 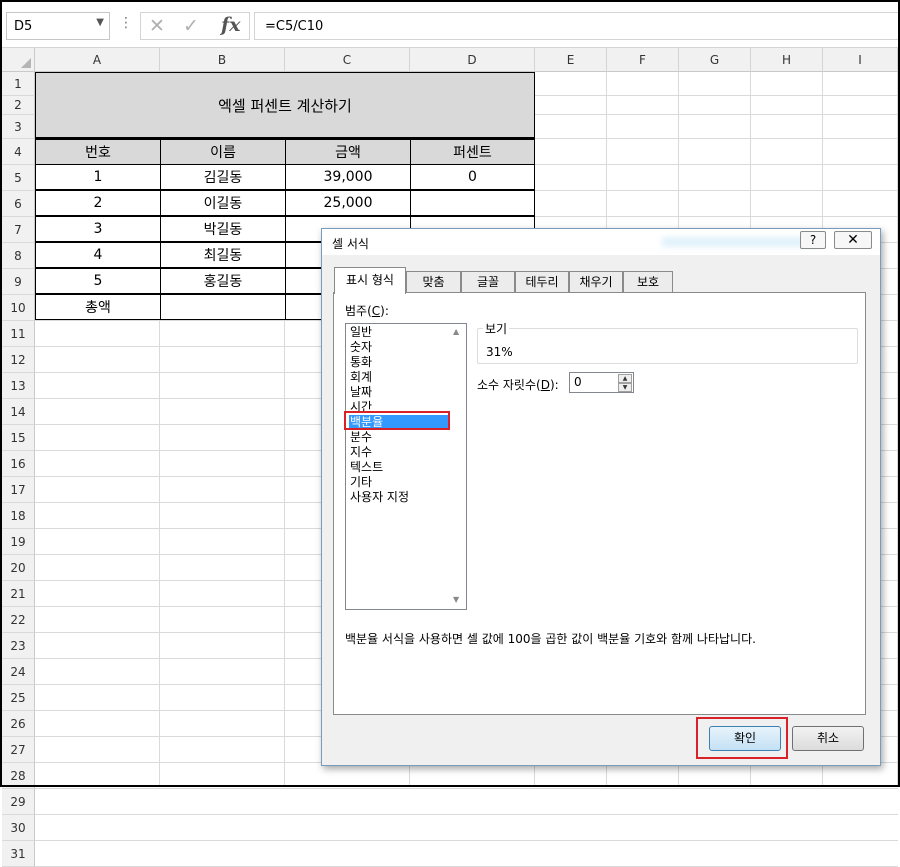 I want to click on cell-amount: 25,000, so click(x=348, y=203).